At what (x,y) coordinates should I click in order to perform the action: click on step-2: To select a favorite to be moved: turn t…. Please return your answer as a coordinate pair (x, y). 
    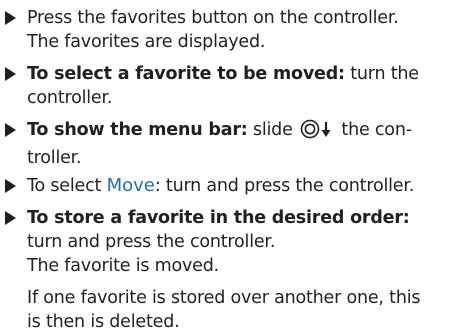
    Looking at the image, I should click on (231, 86).